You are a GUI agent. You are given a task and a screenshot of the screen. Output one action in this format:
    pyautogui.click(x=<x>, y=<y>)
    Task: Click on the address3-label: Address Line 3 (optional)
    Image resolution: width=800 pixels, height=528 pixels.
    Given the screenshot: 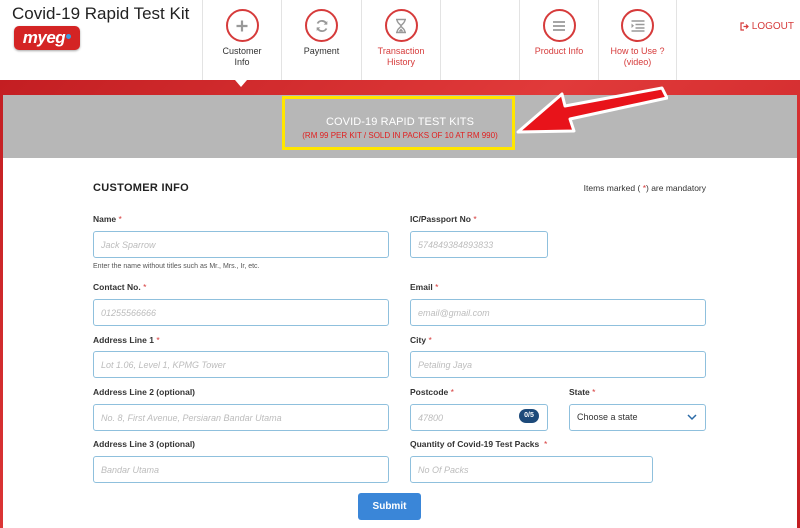 What is the action you would take?
    pyautogui.click(x=144, y=444)
    